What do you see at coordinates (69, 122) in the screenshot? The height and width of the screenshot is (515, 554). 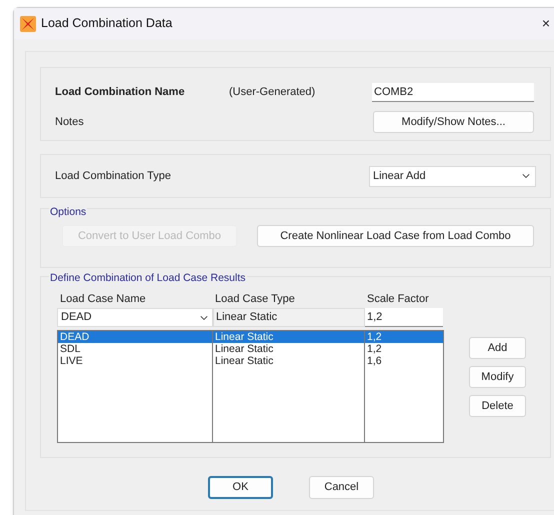 I see `field-label: Notes` at bounding box center [69, 122].